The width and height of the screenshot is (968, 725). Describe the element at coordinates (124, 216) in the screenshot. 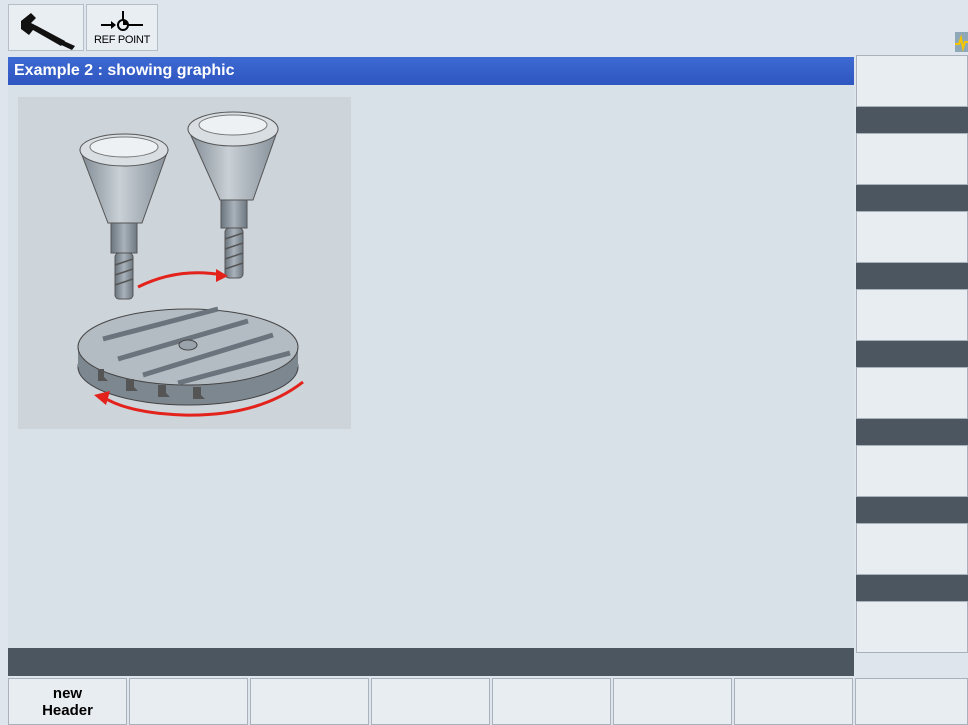

I see `tool-left` at that location.